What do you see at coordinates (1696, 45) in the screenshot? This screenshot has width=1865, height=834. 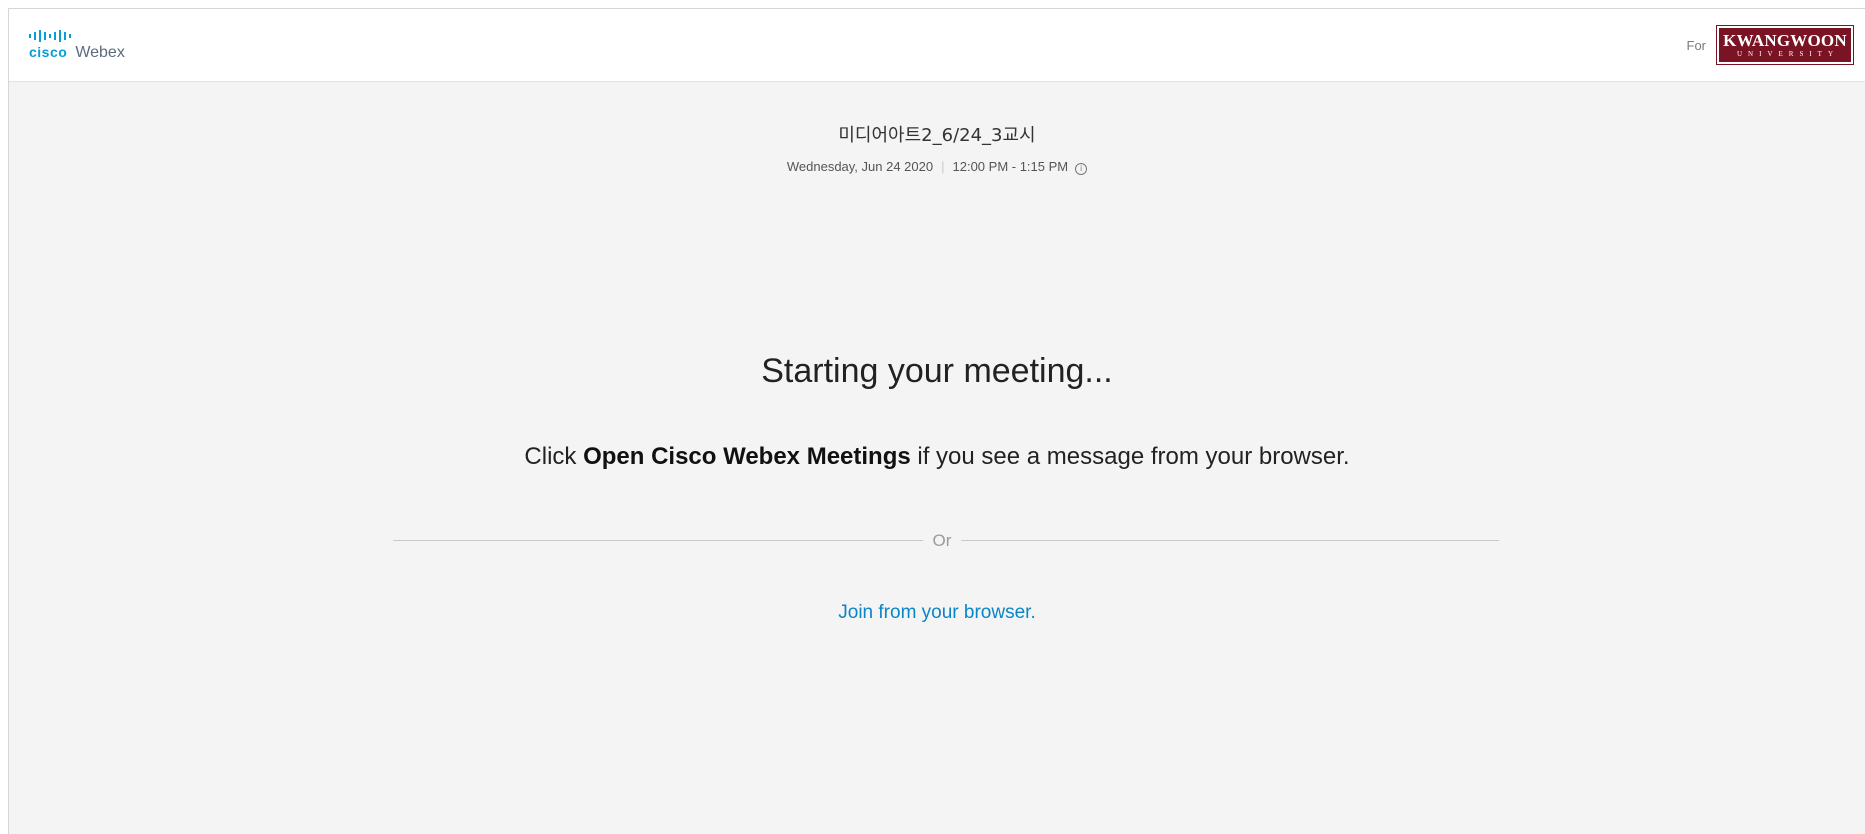 I see `for-label: For` at bounding box center [1696, 45].